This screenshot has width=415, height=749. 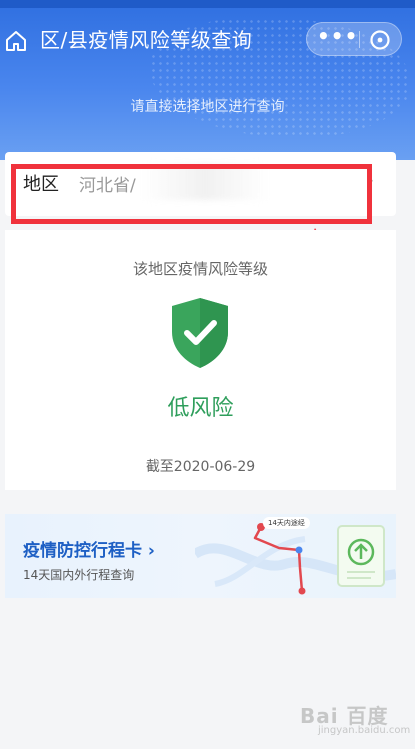 I want to click on travel-card-title: 疫情防控行程卡 ›, so click(x=89, y=548).